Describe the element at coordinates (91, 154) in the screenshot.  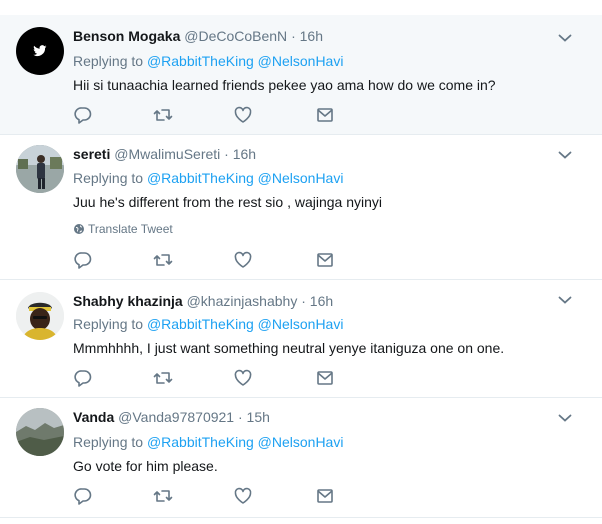
I see `display-name: sereti` at that location.